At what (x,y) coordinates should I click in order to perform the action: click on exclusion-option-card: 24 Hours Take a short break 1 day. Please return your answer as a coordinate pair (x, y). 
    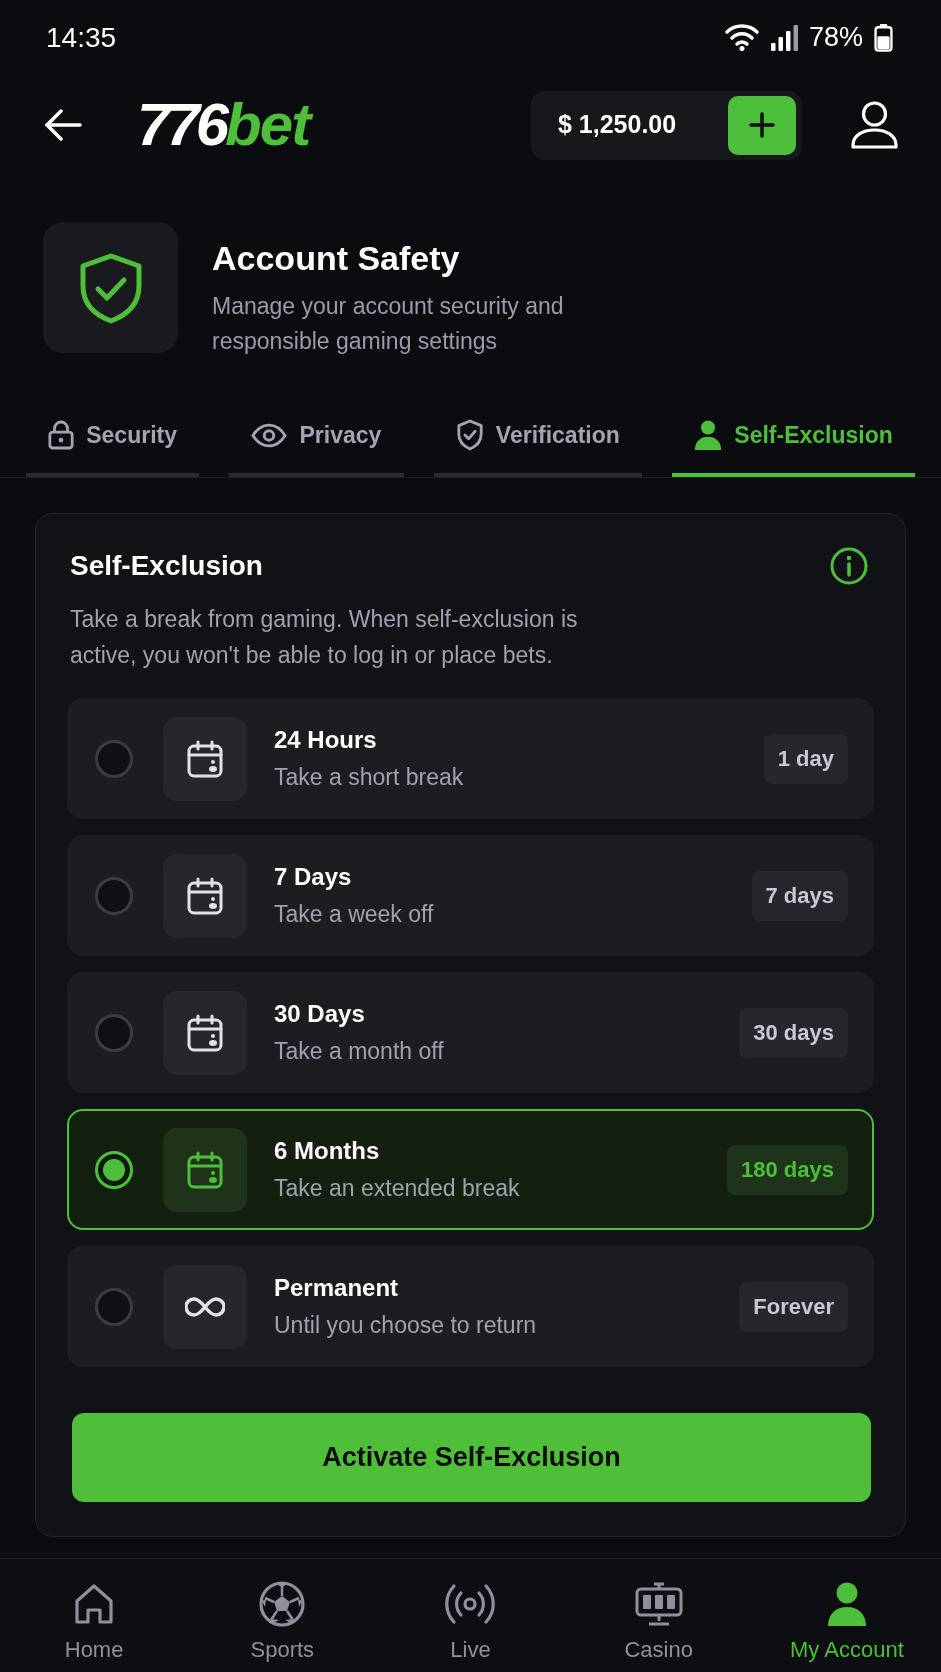
    Looking at the image, I should click on (470, 758).